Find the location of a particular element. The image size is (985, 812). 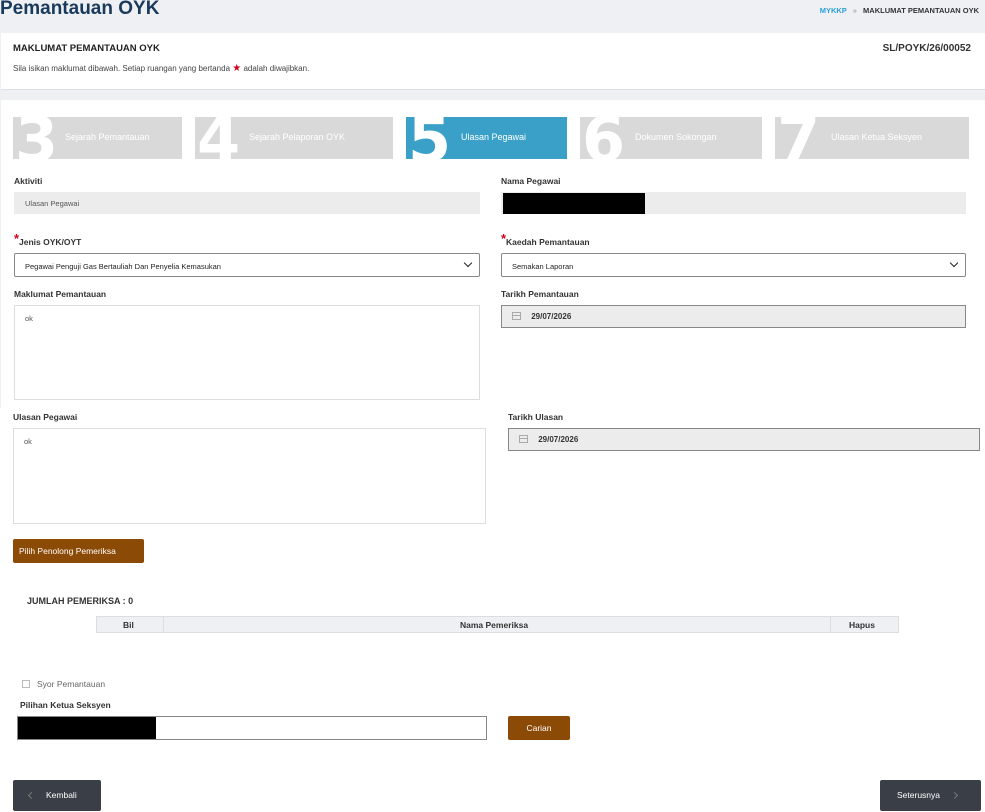

step-ulasan-pegawai: 5 Ulasan Pegawai is located at coordinates (486, 138).